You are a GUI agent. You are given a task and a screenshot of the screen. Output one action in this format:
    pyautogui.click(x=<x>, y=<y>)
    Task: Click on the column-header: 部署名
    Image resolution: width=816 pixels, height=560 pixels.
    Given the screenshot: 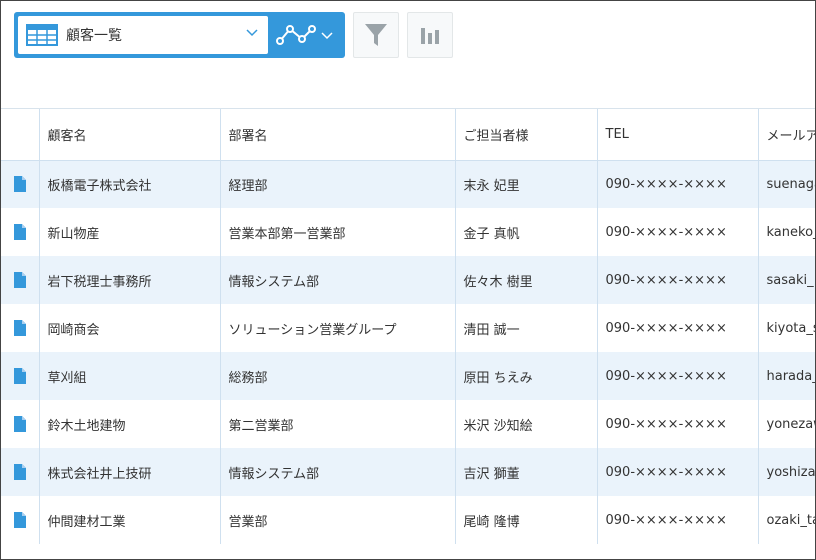 What is the action you would take?
    pyautogui.click(x=338, y=135)
    